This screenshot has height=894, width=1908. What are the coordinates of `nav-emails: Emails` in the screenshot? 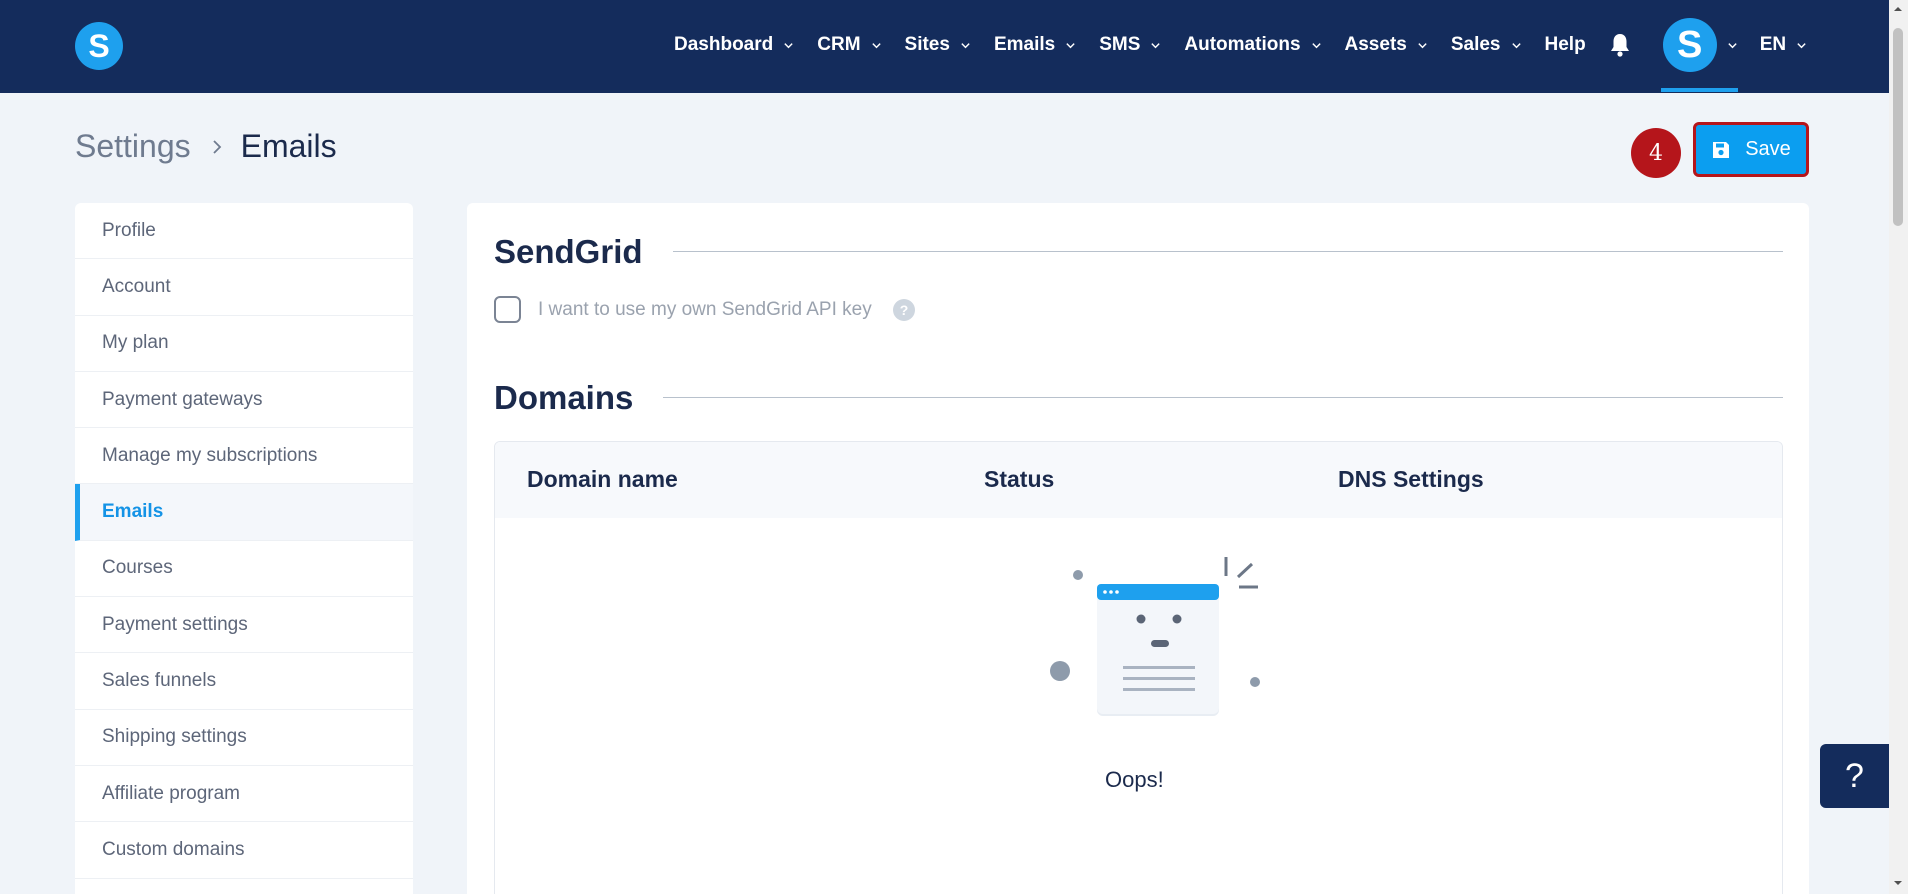 It's located at (1035, 45).